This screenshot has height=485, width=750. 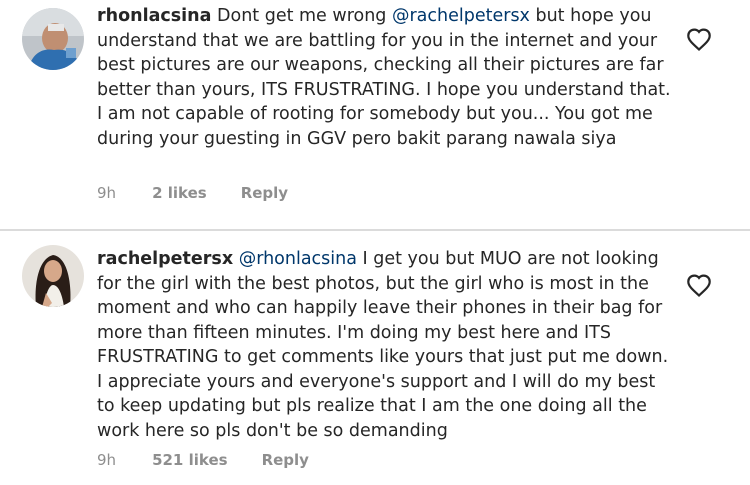 What do you see at coordinates (304, 16) in the screenshot?
I see `comment-body: Dont get me wrong` at bounding box center [304, 16].